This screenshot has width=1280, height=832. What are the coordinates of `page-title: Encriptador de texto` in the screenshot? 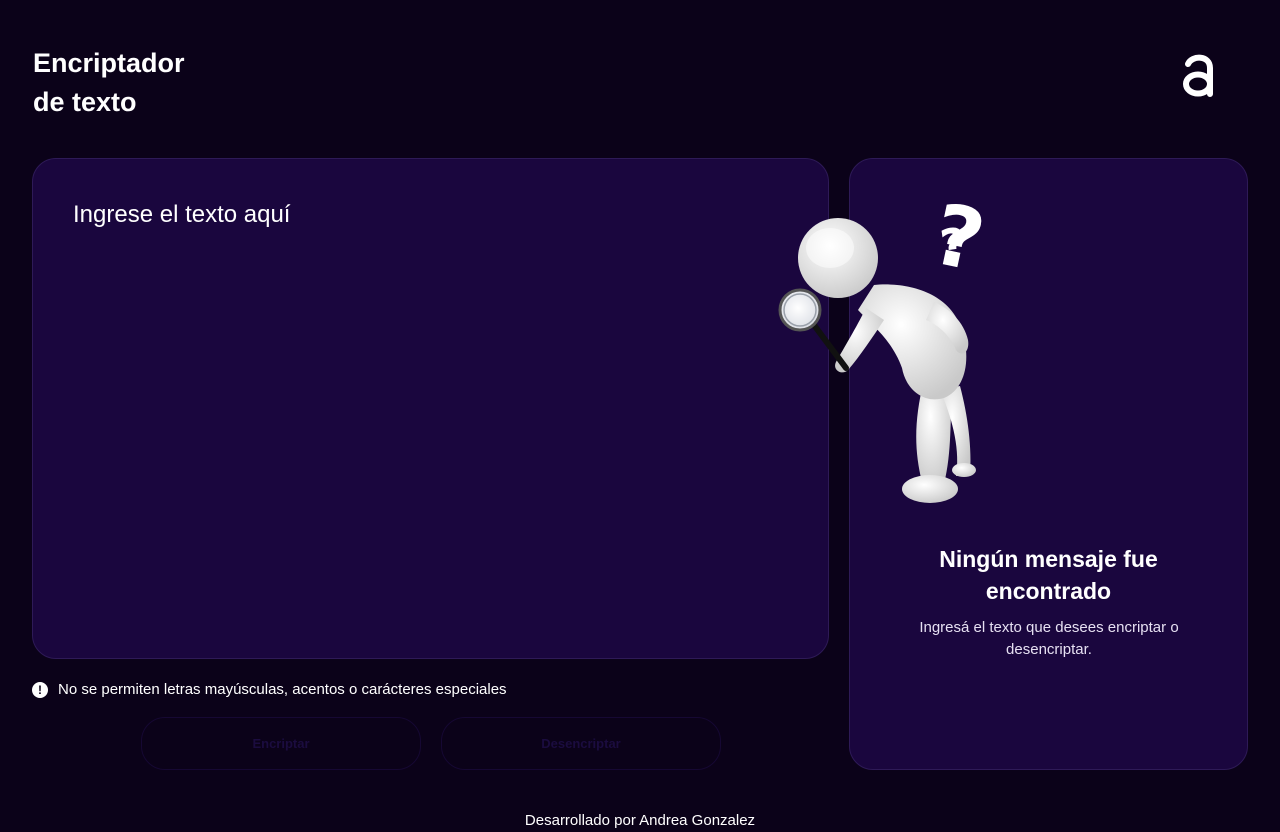 It's located at (109, 83).